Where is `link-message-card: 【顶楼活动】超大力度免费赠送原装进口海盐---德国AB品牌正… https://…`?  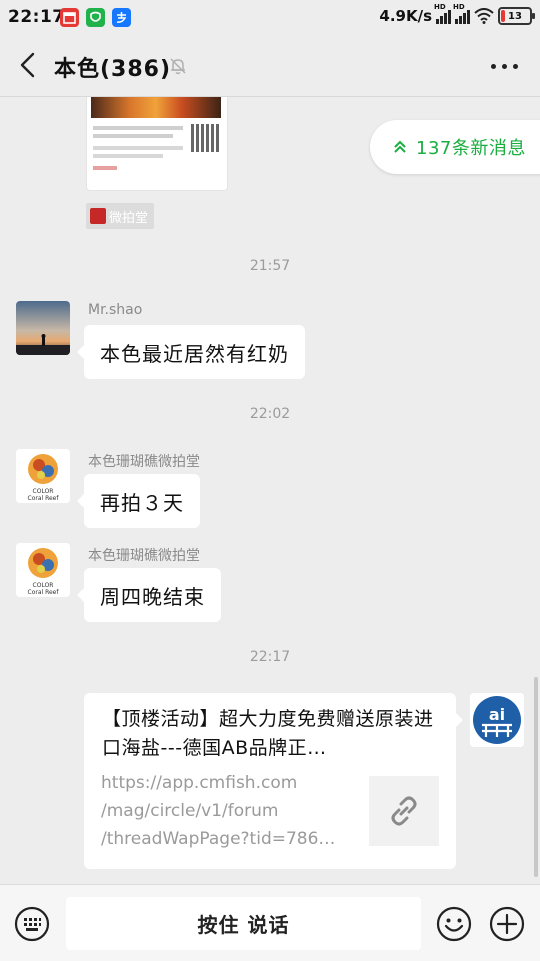
link-message-card: 【顶楼活动】超大力度免费赠送原装进口海盐---德国AB品牌正… https://… is located at coordinates (273, 781).